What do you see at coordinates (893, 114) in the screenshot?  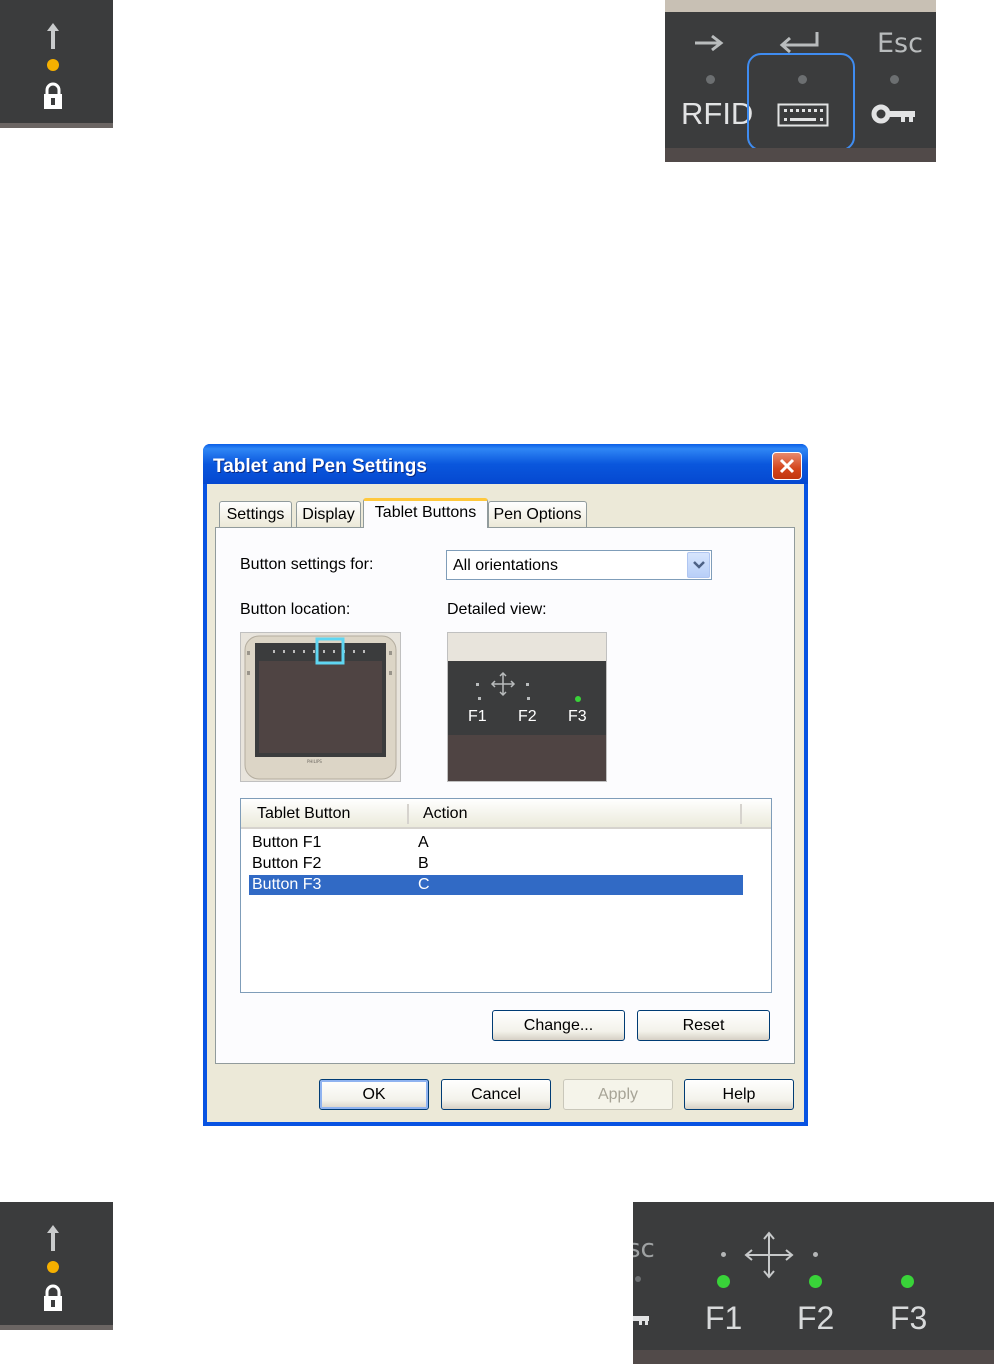 I see `key-icon` at bounding box center [893, 114].